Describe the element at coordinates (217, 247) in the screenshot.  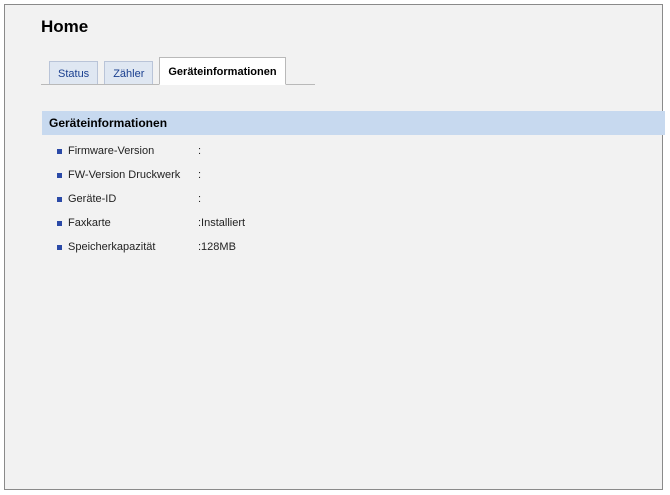
I see `info-value: :128MB` at that location.